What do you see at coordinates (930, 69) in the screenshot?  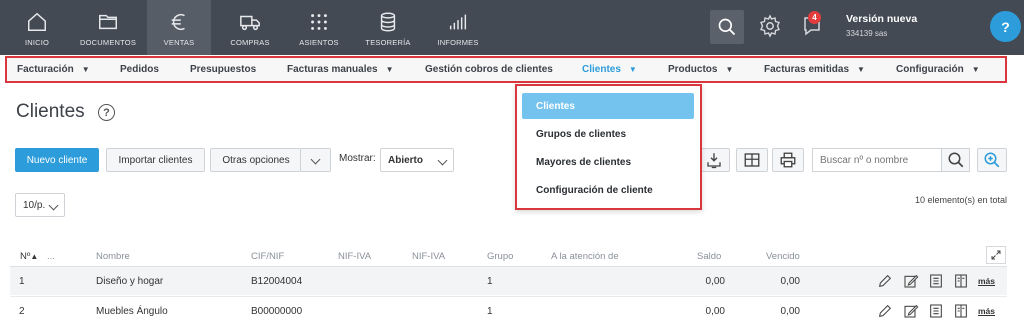 I see `subnav-label: Configuración` at bounding box center [930, 69].